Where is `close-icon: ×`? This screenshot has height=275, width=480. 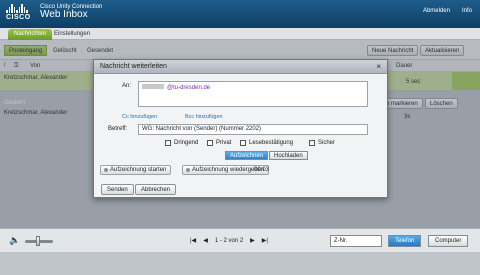 close-icon: × is located at coordinates (378, 67).